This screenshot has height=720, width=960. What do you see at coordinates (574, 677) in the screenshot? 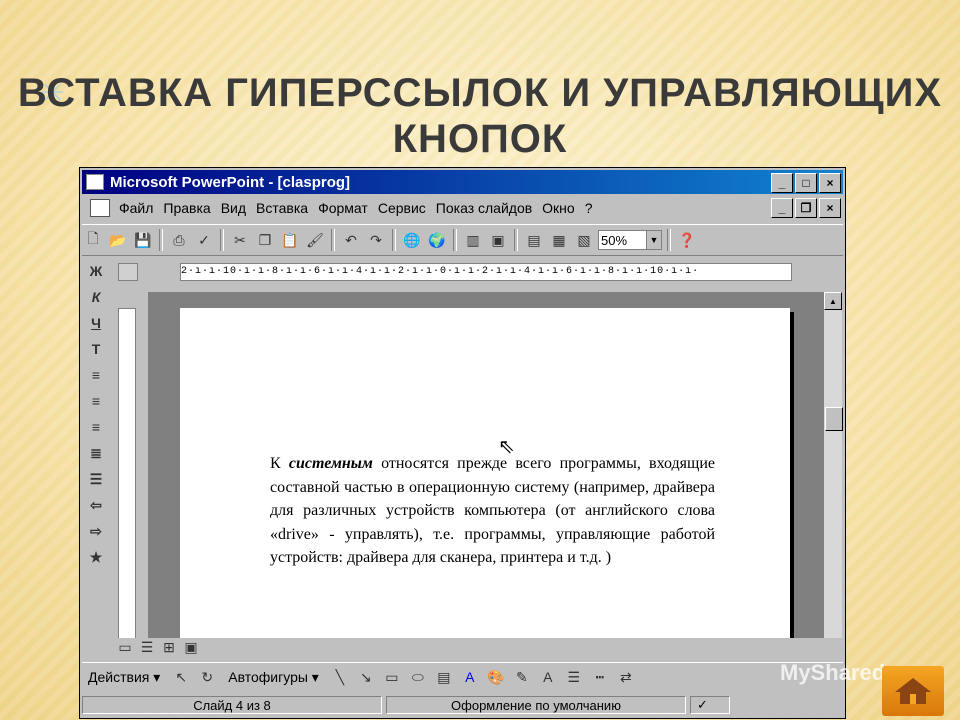
I see `line-style-icon: ☰` at bounding box center [574, 677].